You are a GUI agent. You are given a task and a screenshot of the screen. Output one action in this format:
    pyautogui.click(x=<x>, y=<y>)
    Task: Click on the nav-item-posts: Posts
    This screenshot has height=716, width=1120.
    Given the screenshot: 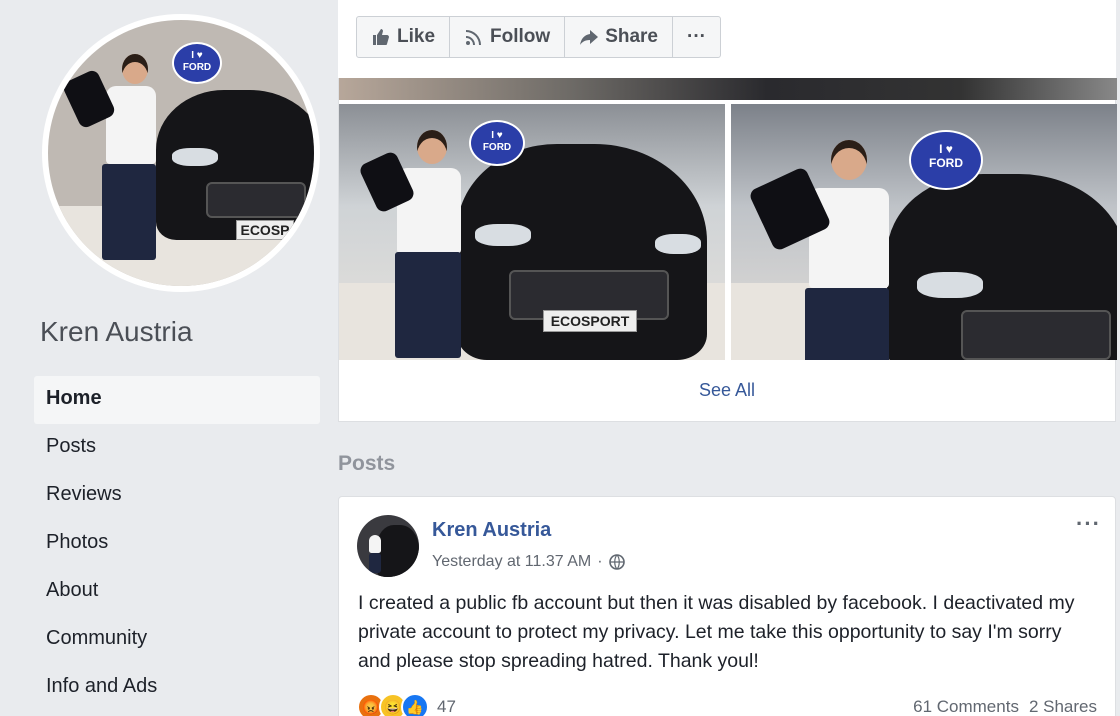 What is the action you would take?
    pyautogui.click(x=177, y=448)
    